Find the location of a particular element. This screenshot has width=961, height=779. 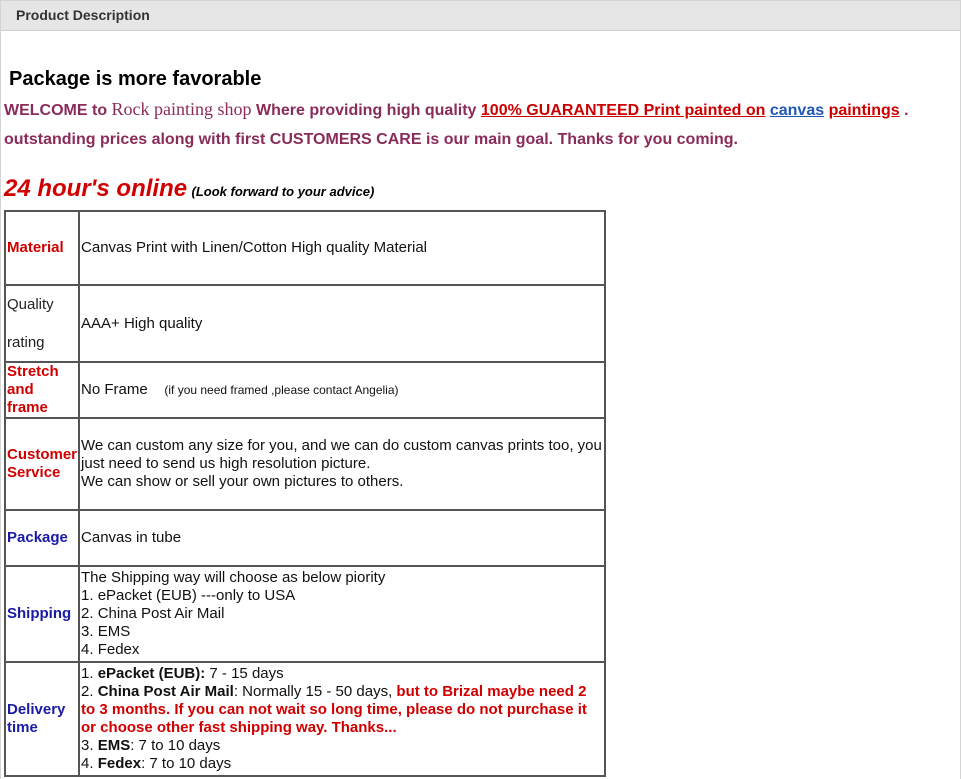

guarantee-link: 100% GUARANTEED Print painted on is located at coordinates (623, 110).